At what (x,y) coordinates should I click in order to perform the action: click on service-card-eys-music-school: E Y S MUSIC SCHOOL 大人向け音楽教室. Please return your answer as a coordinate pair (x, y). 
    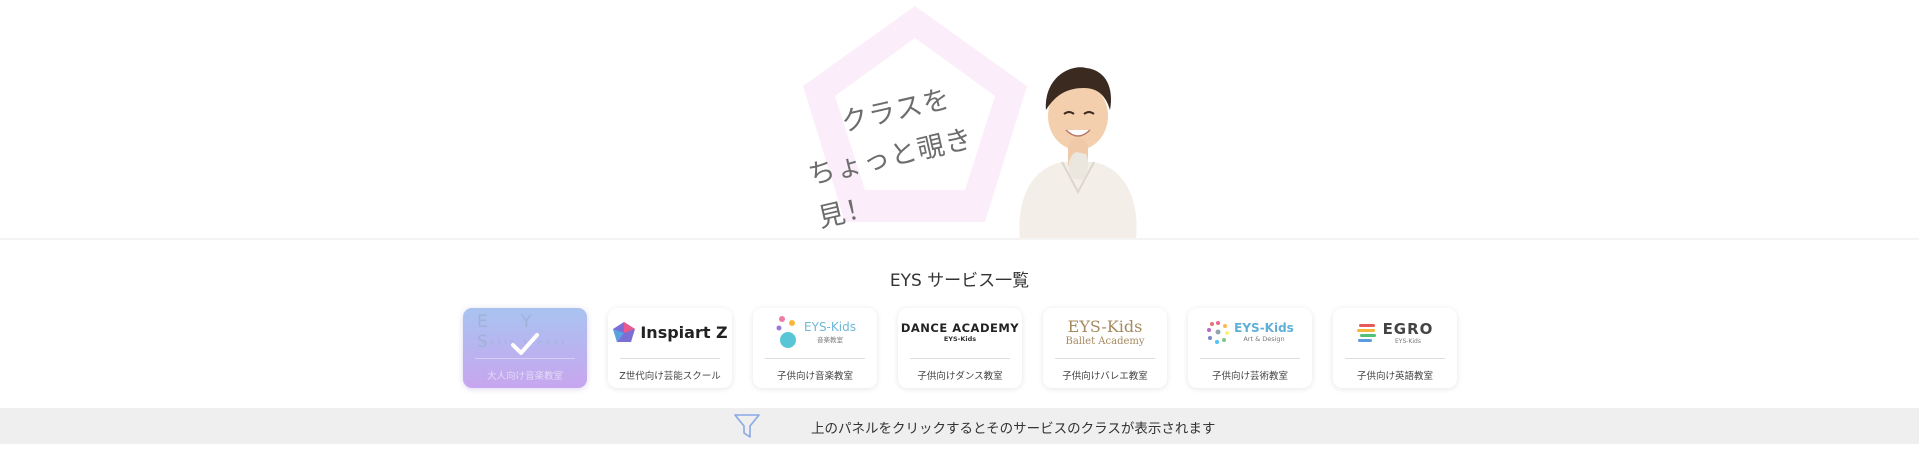
    Looking at the image, I should click on (525, 348).